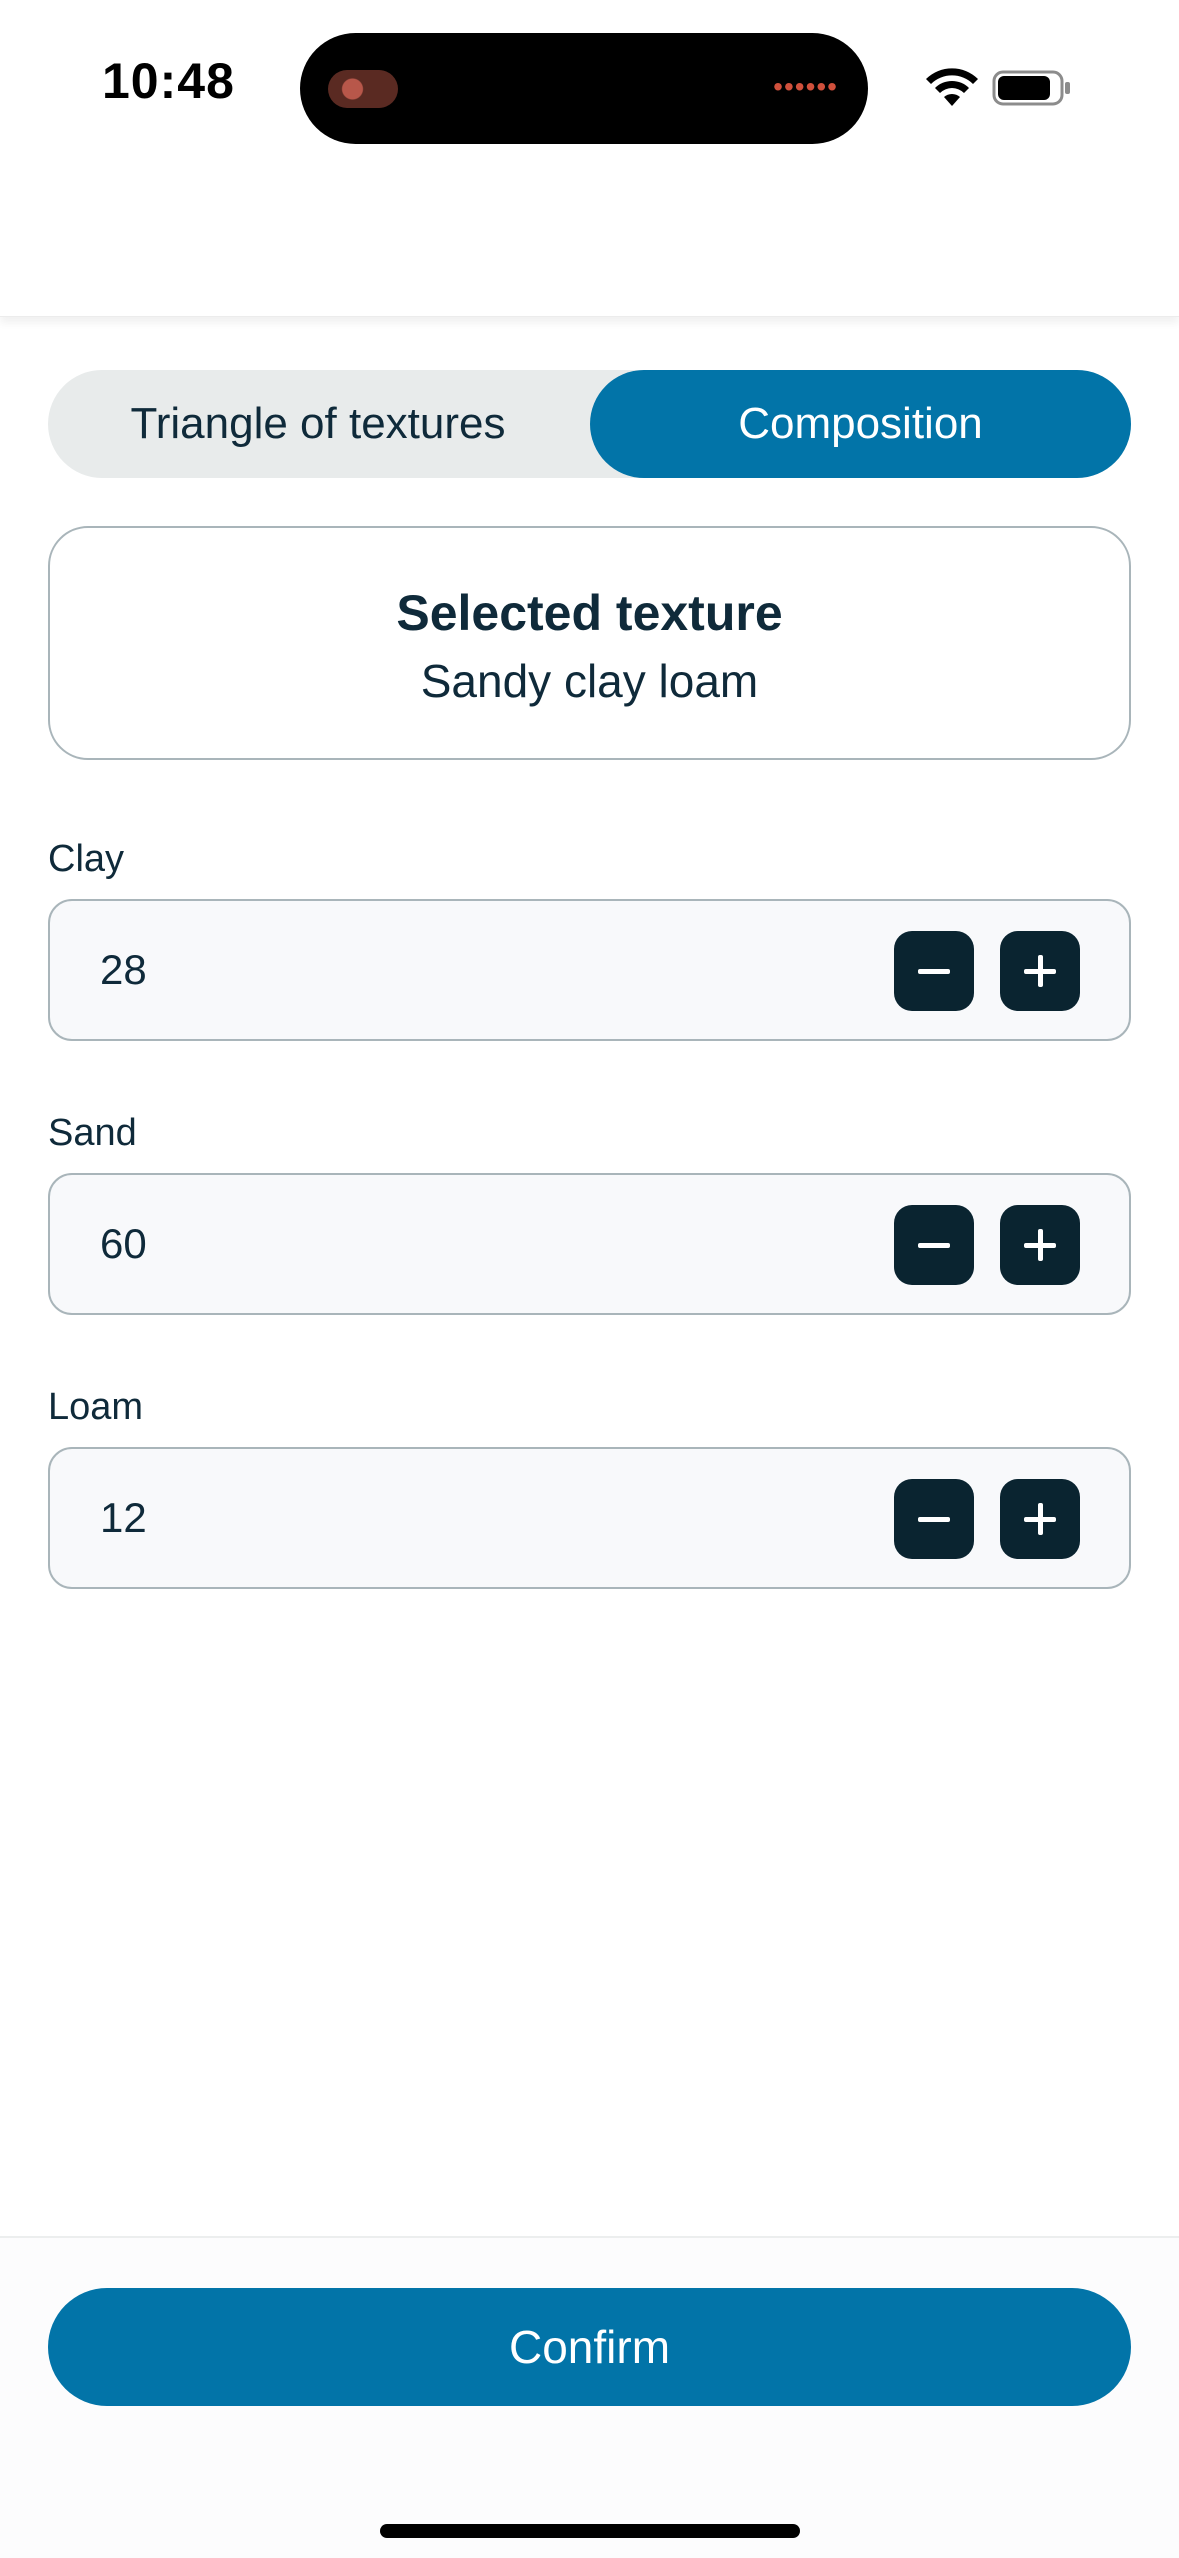 The height and width of the screenshot is (2558, 1179). I want to click on clay-stepper, so click(589, 970).